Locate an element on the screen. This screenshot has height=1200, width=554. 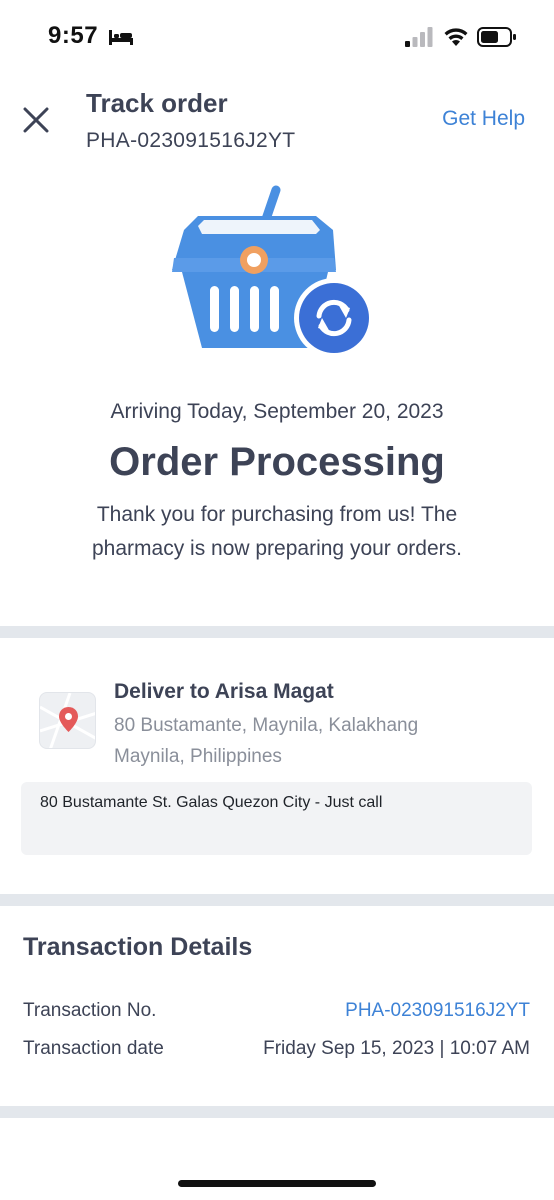
signal-icon is located at coordinates (419, 37).